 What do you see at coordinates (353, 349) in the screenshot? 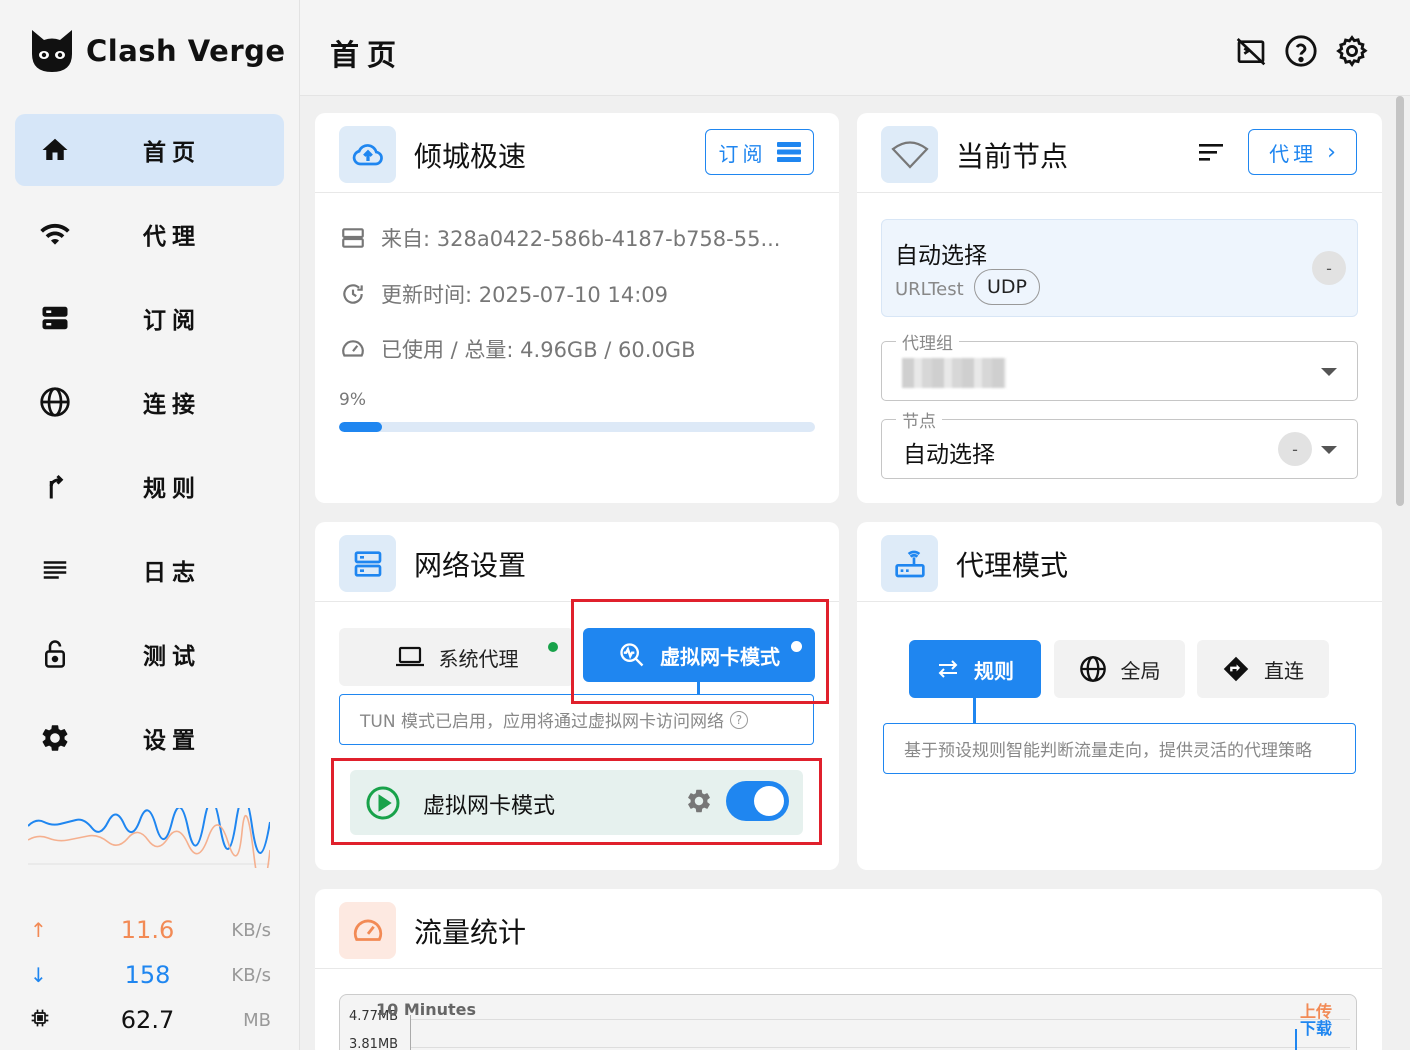
I see `speed-gauge-icon` at bounding box center [353, 349].